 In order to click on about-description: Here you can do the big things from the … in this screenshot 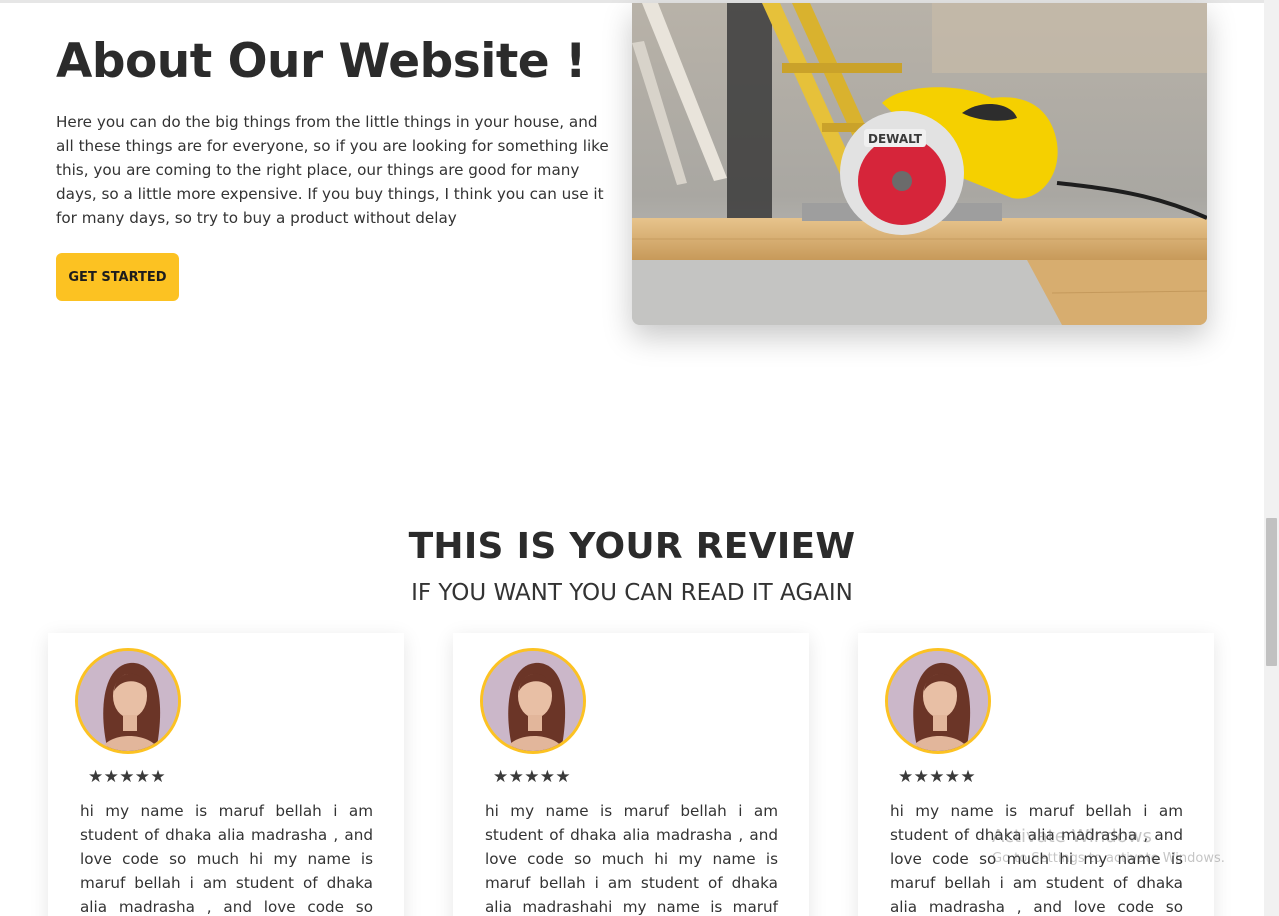, I will do `click(332, 170)`.